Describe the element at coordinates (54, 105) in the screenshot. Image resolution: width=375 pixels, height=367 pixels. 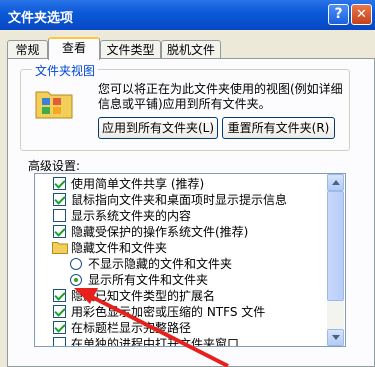
I see `folder-view-icon` at that location.